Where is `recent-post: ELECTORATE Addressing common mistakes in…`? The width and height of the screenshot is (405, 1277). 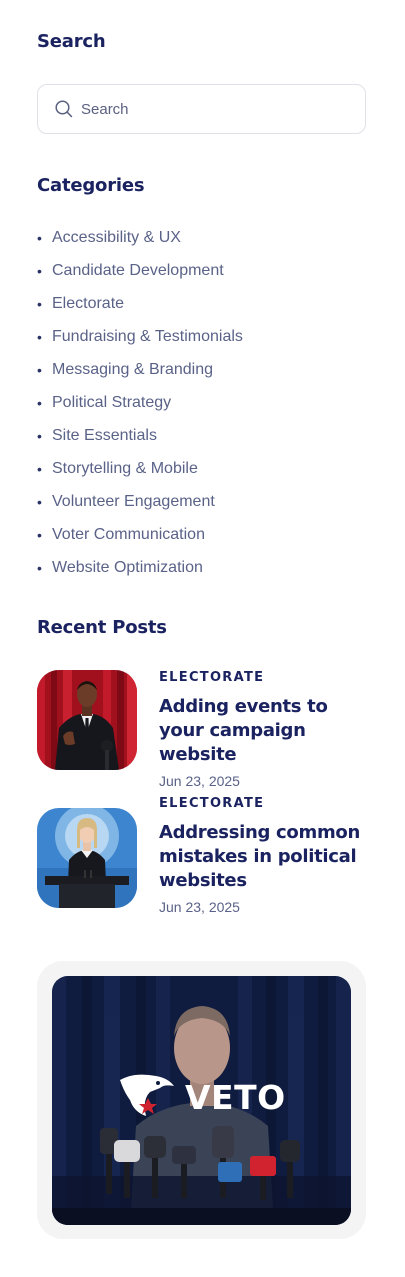
recent-post: ELECTORATE Addressing common mistakes in… is located at coordinates (202, 855).